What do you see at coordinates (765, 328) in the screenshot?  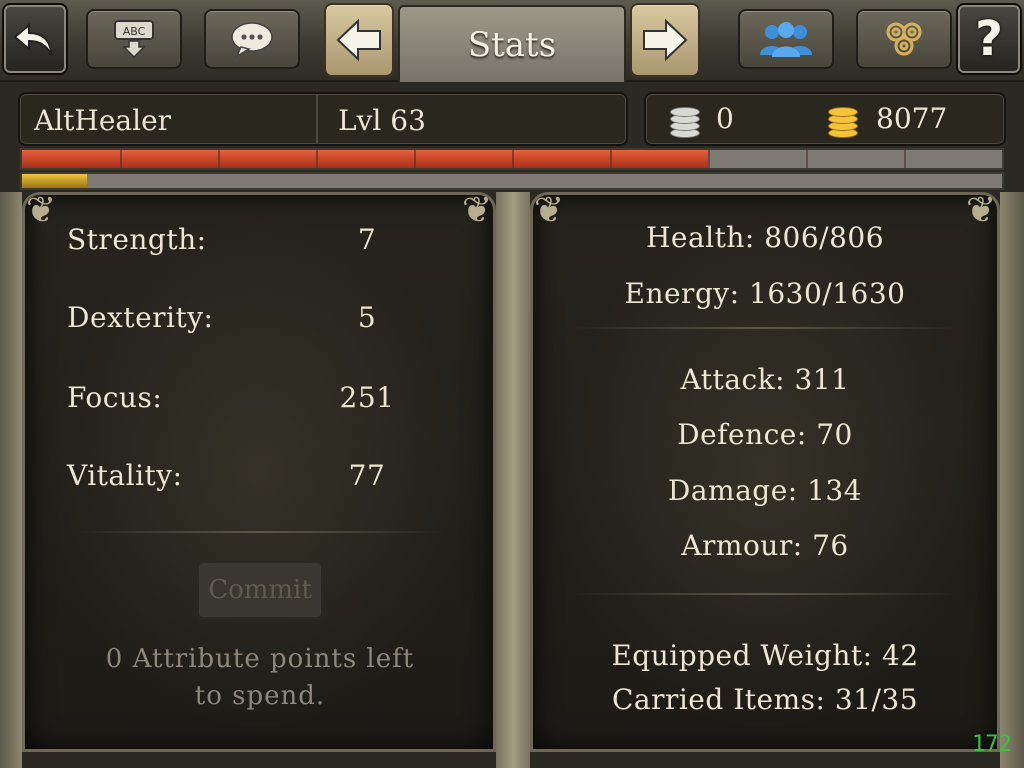 I see `vitals-divider` at bounding box center [765, 328].